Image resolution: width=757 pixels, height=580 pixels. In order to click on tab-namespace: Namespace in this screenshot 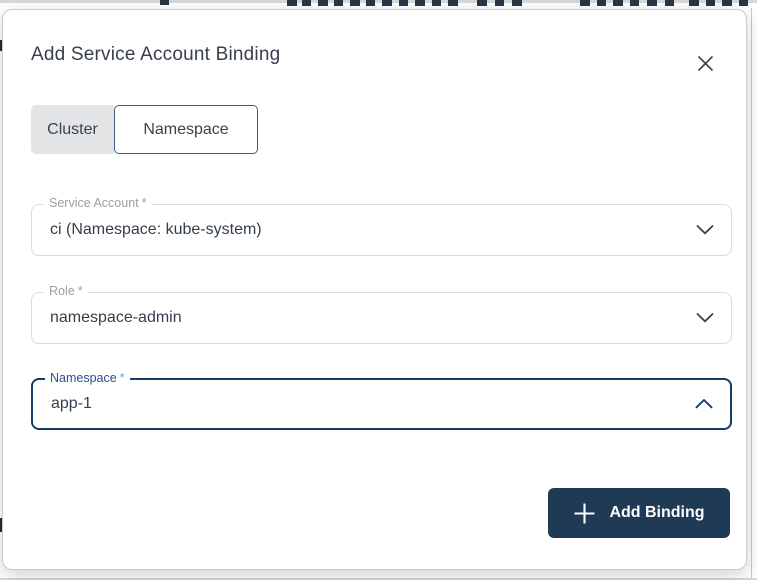, I will do `click(186, 129)`.